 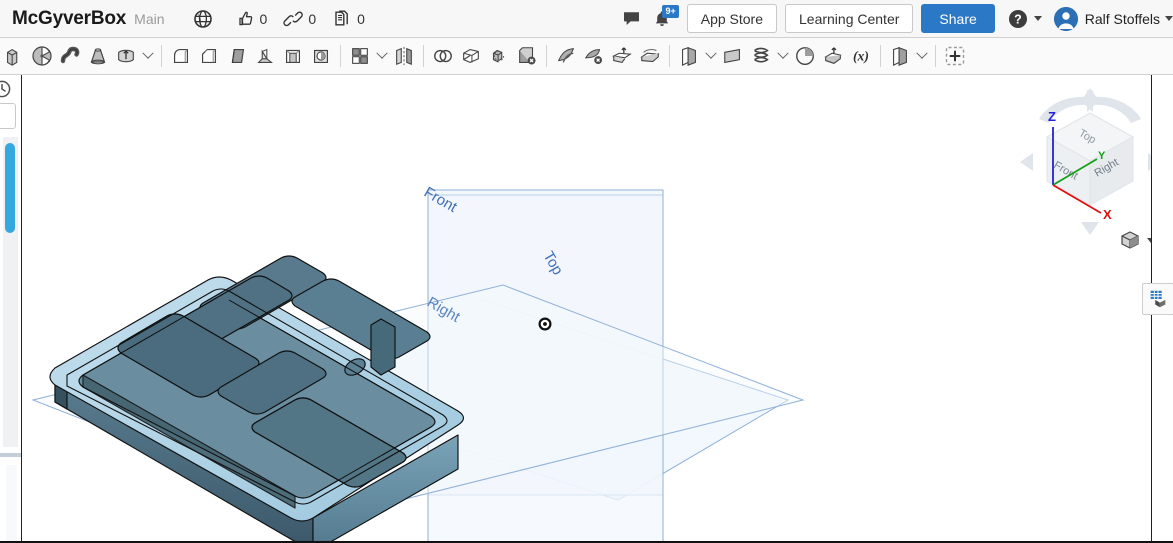 I want to click on thicken-dropdown, so click(x=148, y=56).